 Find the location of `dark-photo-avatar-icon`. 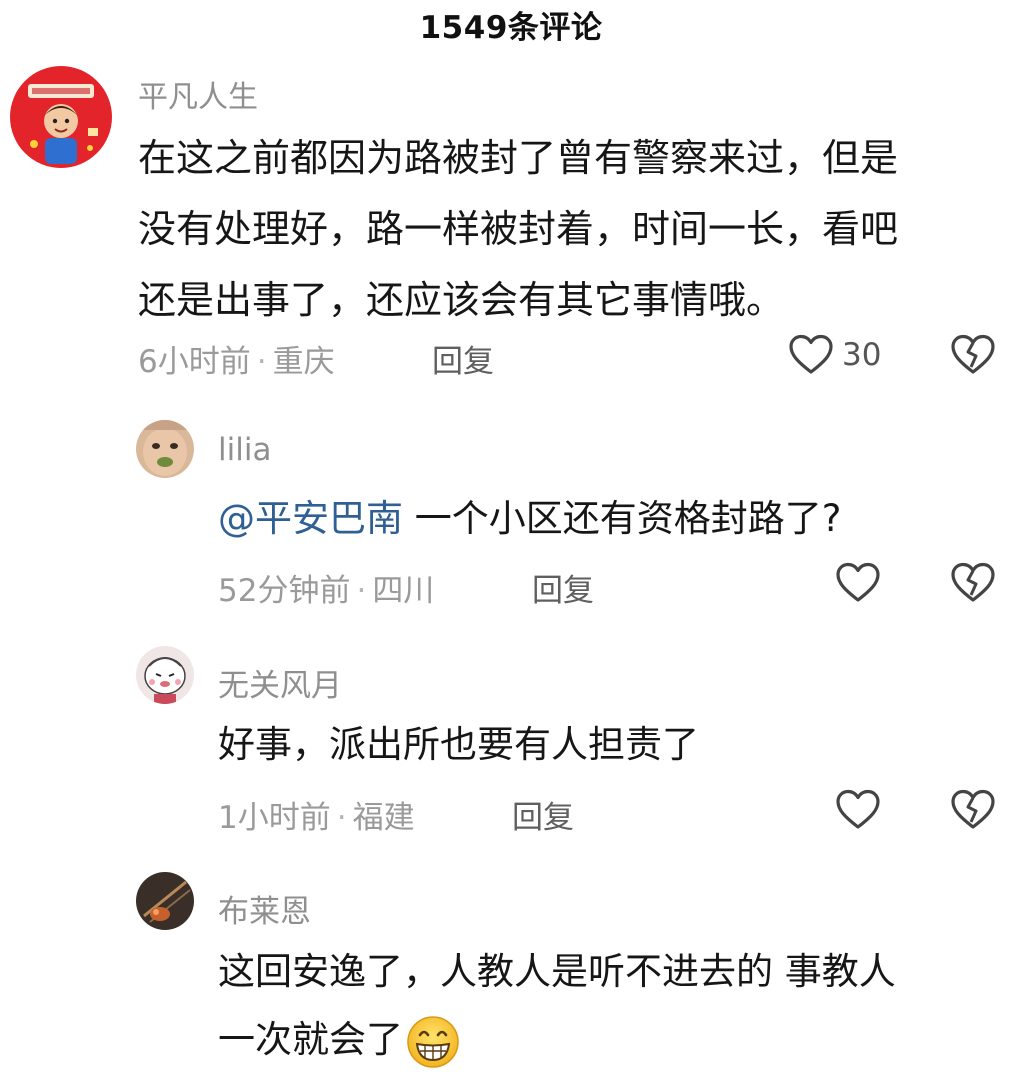

dark-photo-avatar-icon is located at coordinates (165, 901).